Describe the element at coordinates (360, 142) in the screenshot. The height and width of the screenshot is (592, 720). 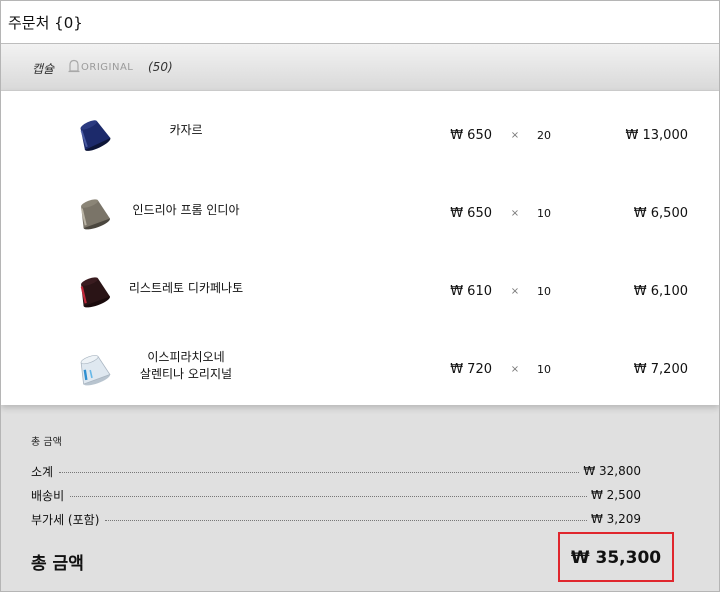
I see `order-item: 카자르 ₩ 650 × 20 ₩ 13,000` at that location.